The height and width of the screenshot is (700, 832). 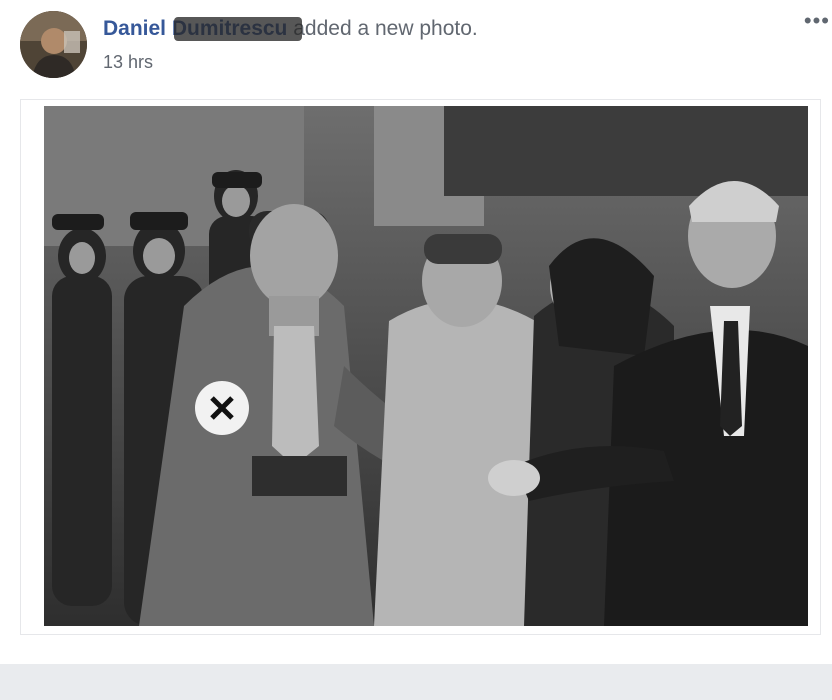 What do you see at coordinates (416, 682) in the screenshot?
I see `feed-divider` at bounding box center [416, 682].